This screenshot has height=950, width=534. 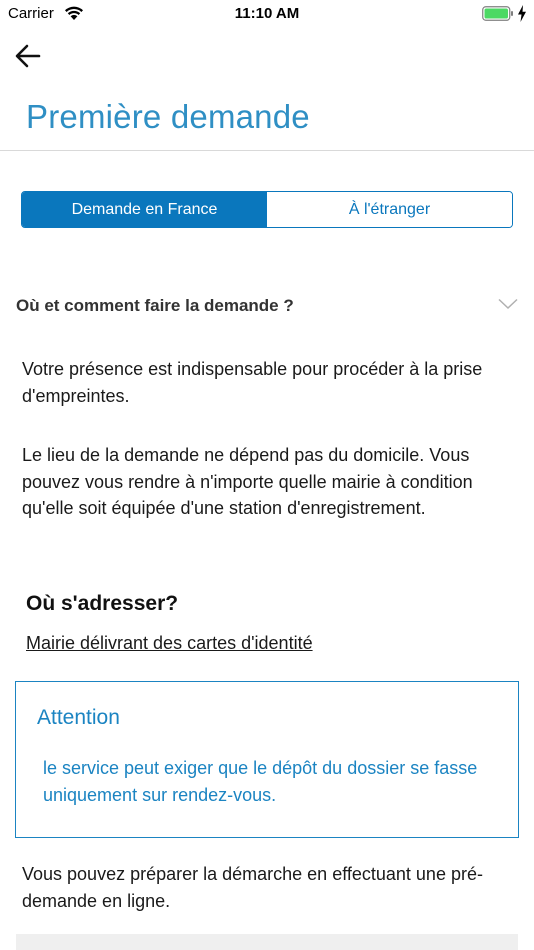 I want to click on back-button, so click(x=28, y=56).